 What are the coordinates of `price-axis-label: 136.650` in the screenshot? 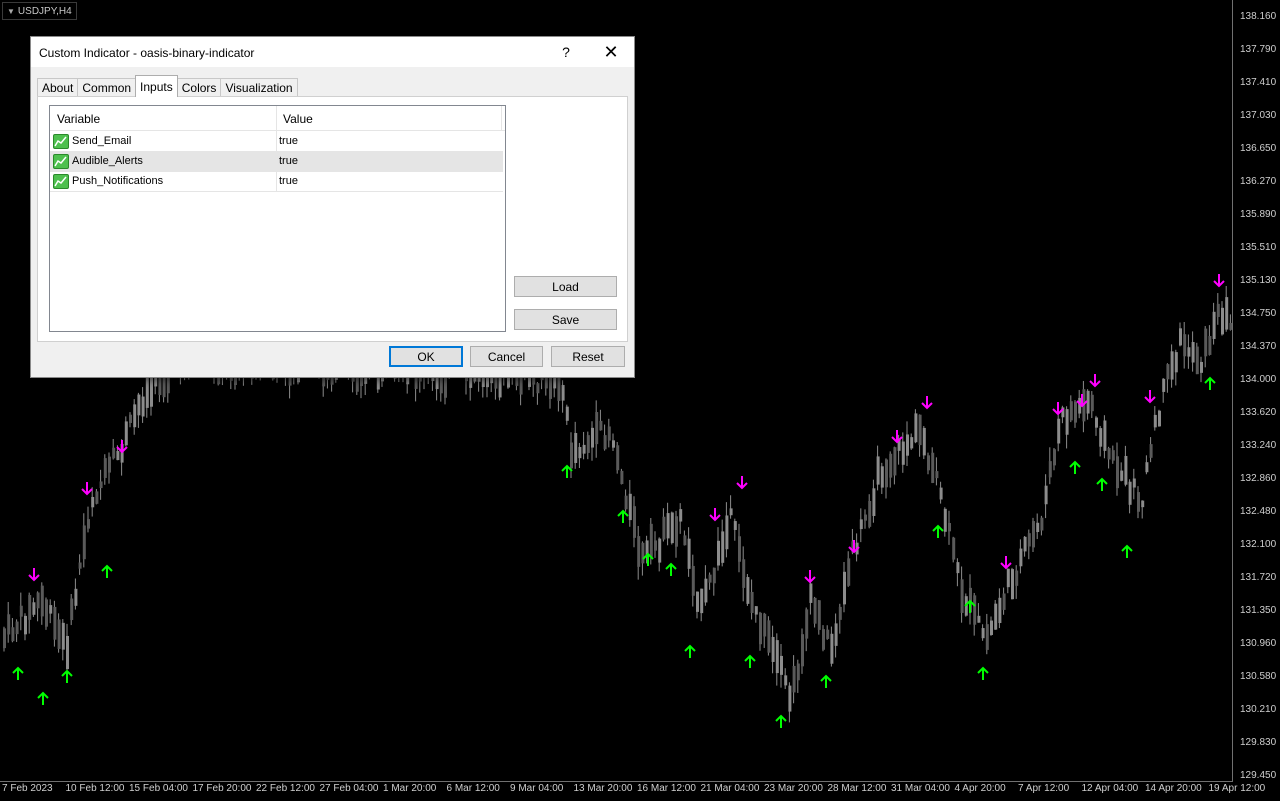 It's located at (1258, 148).